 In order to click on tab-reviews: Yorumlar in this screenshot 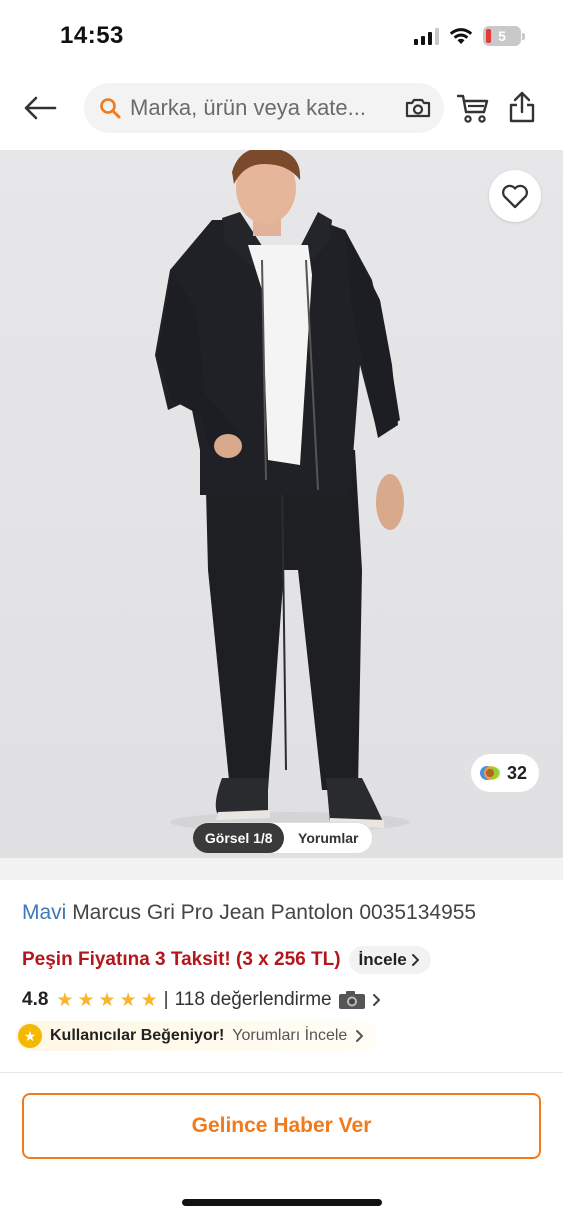, I will do `click(328, 838)`.